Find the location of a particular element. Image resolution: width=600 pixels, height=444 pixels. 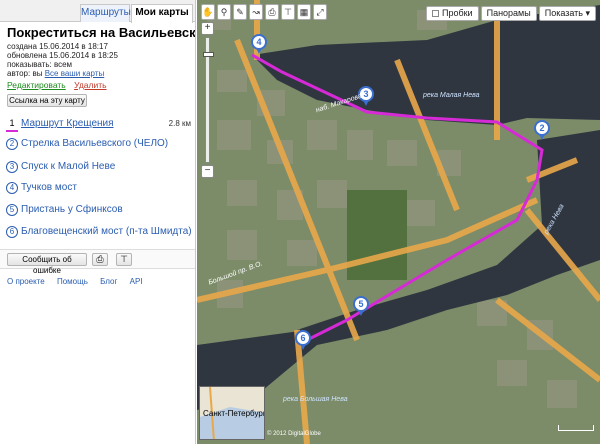

map-actions: Редактировать Удалить is located at coordinates (57, 85).